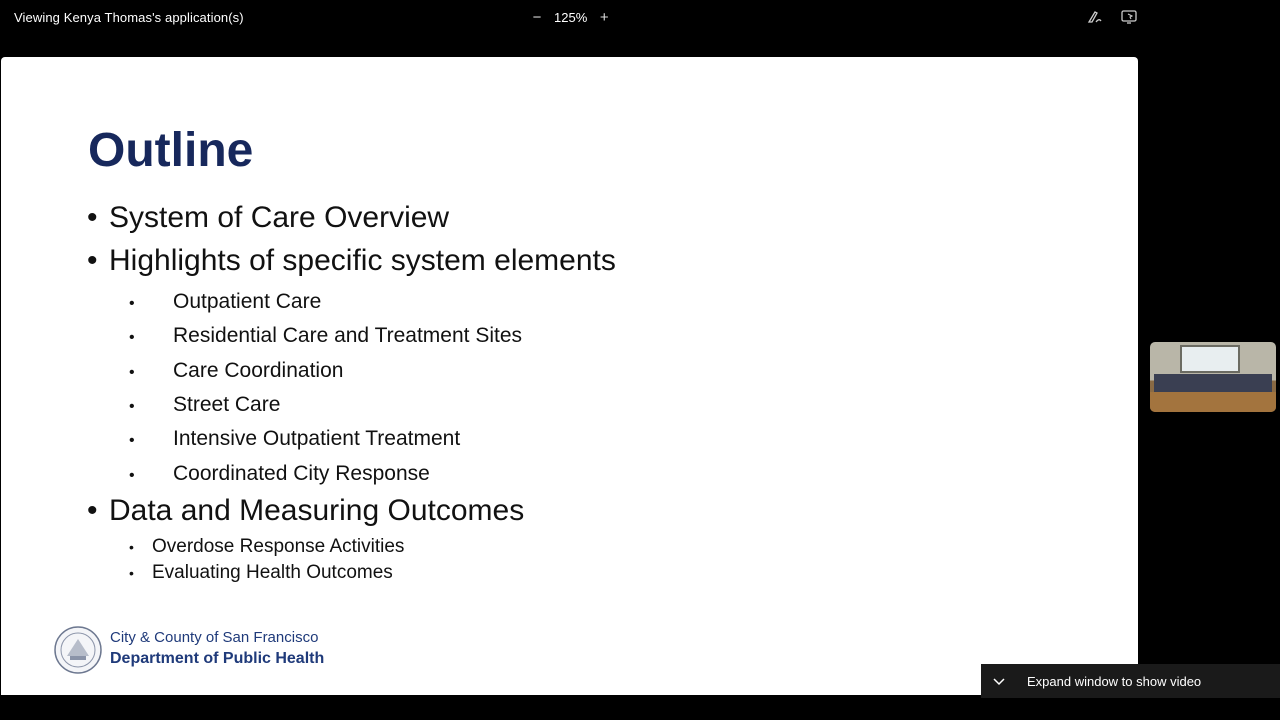 The height and width of the screenshot is (720, 1280). Describe the element at coordinates (272, 572) in the screenshot. I see `sub-bullet-text: Evaluating Health Outcomes` at that location.